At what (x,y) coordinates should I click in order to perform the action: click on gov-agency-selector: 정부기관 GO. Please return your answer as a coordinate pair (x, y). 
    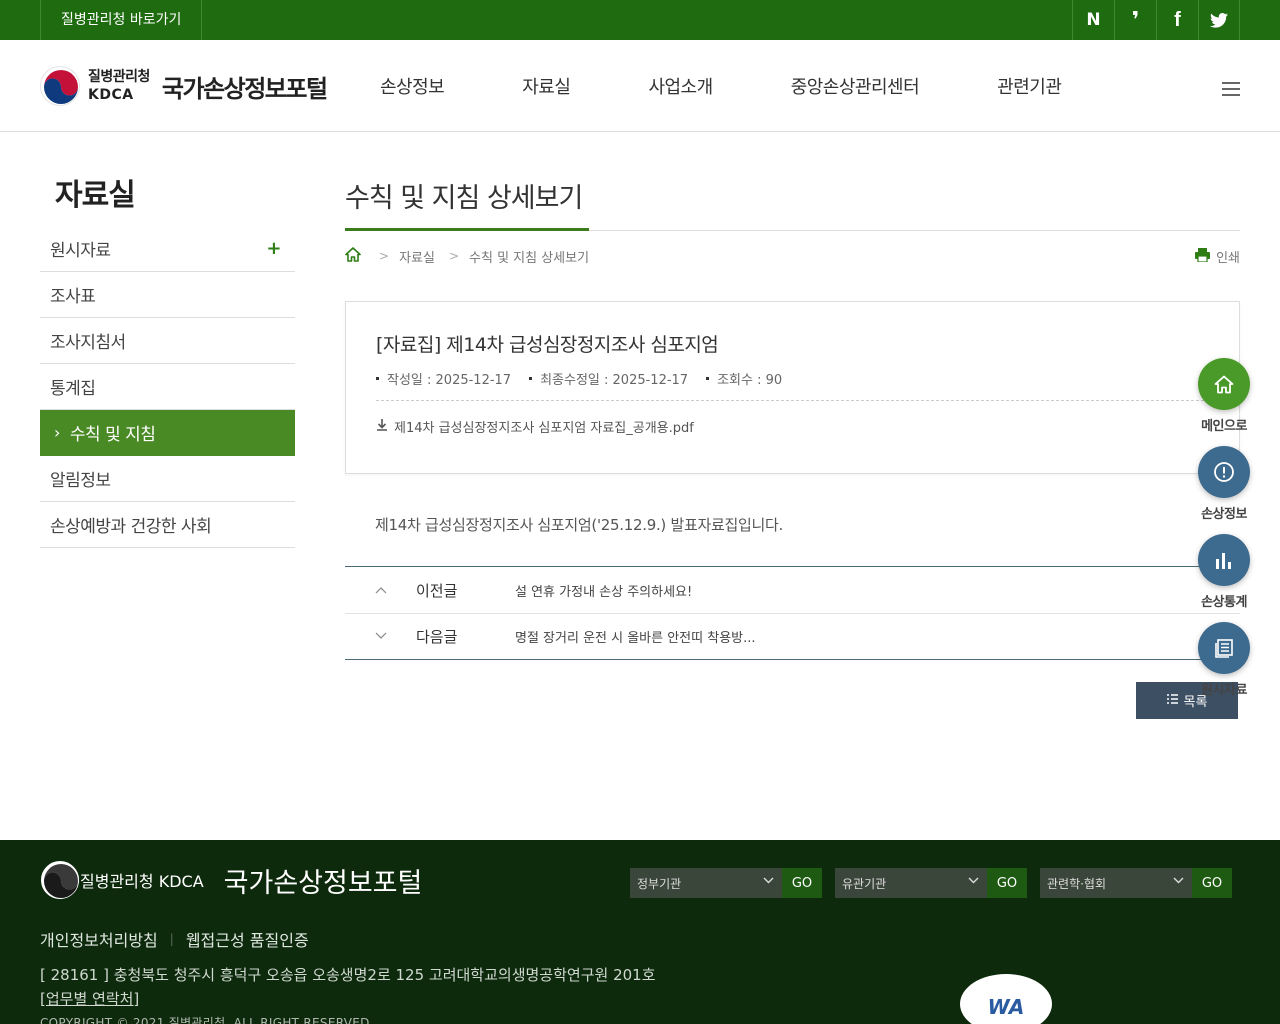
    Looking at the image, I should click on (726, 883).